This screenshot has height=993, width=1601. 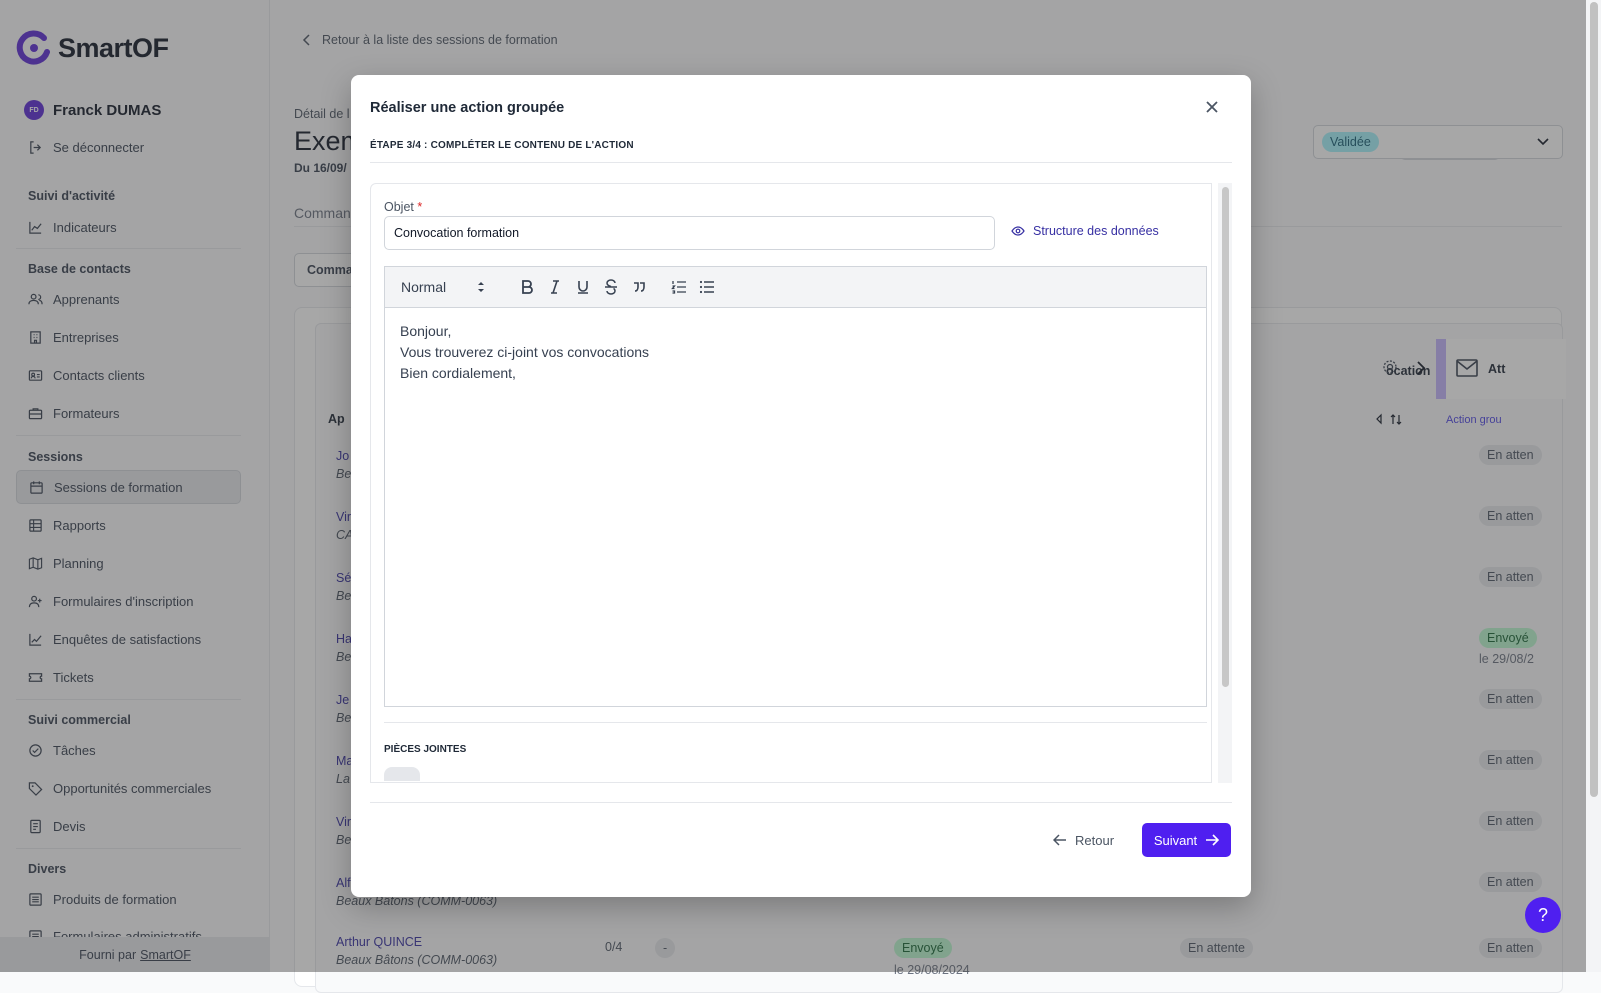 I want to click on underline-icon, so click(x=583, y=287).